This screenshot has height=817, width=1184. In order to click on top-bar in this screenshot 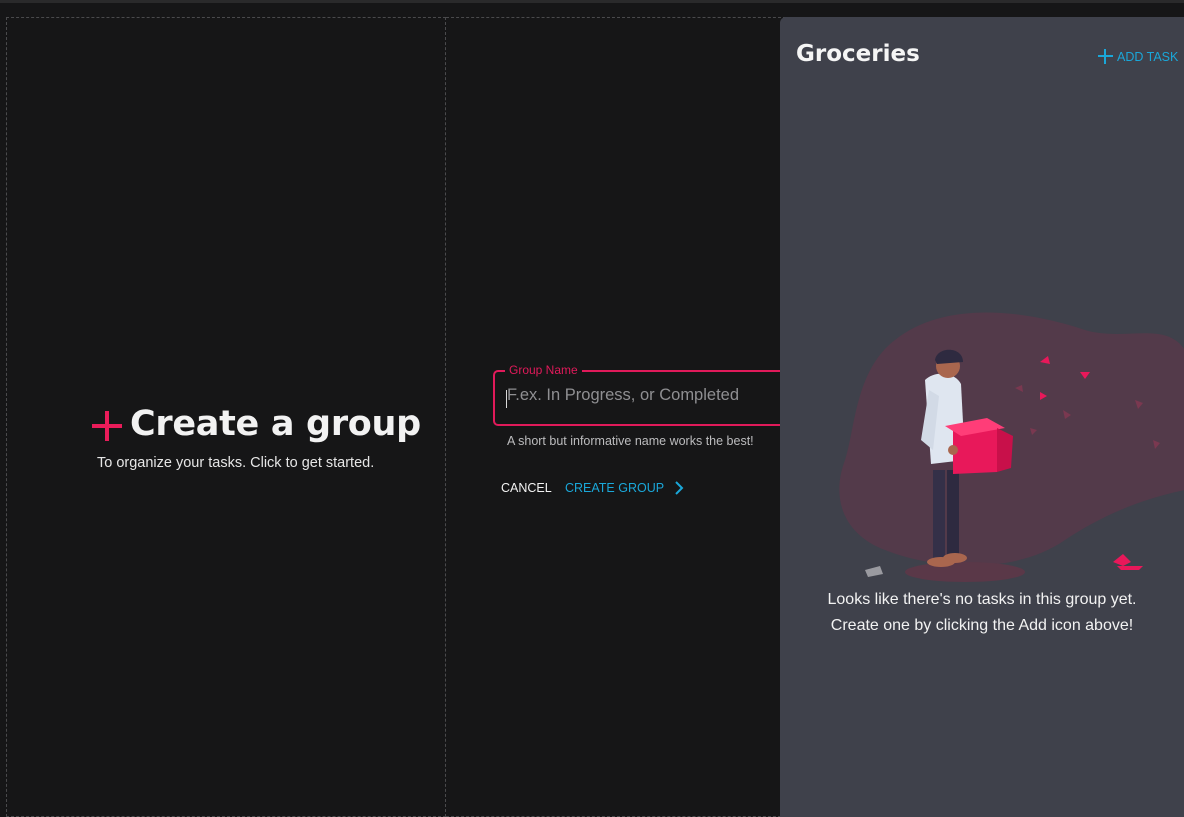, I will do `click(592, 1)`.